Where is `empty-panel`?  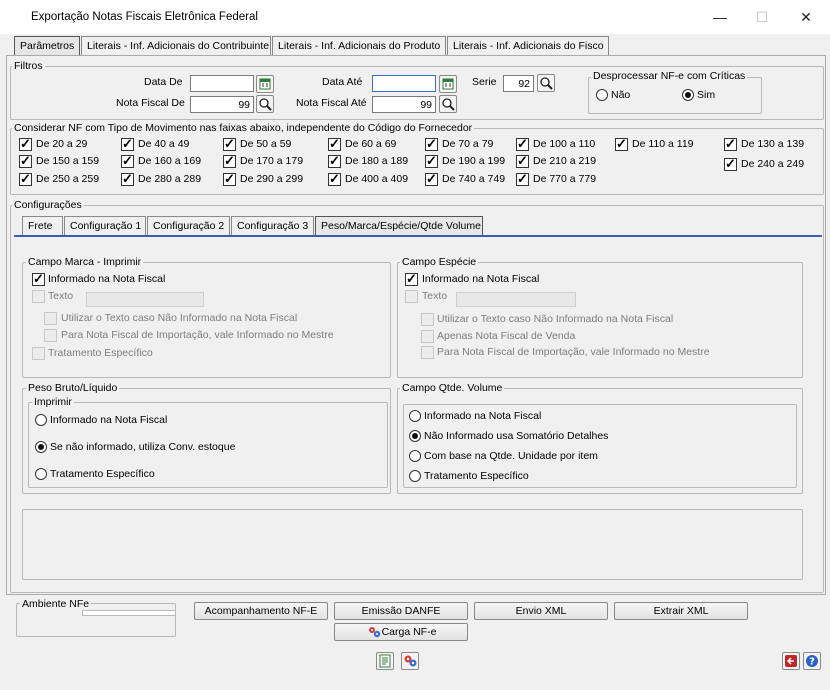
empty-panel is located at coordinates (412, 544).